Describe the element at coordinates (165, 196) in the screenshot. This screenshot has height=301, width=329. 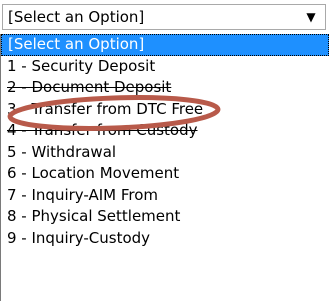
I see `option-inquiry-aim-from: 7 - Inquiry-AIM From` at that location.